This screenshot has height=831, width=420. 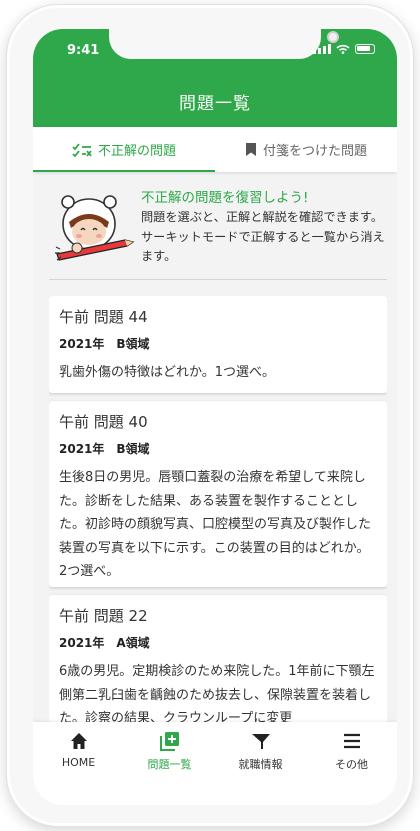 I want to click on question-text: 乳歯外傷の特徴はどれか。1つ選べ。, so click(x=167, y=372).